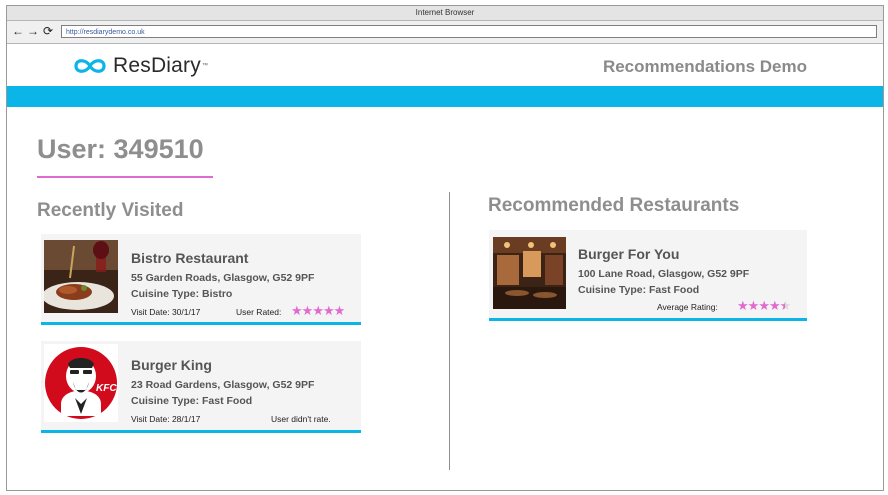  I want to click on rating-label: User didn't rate., so click(301, 419).